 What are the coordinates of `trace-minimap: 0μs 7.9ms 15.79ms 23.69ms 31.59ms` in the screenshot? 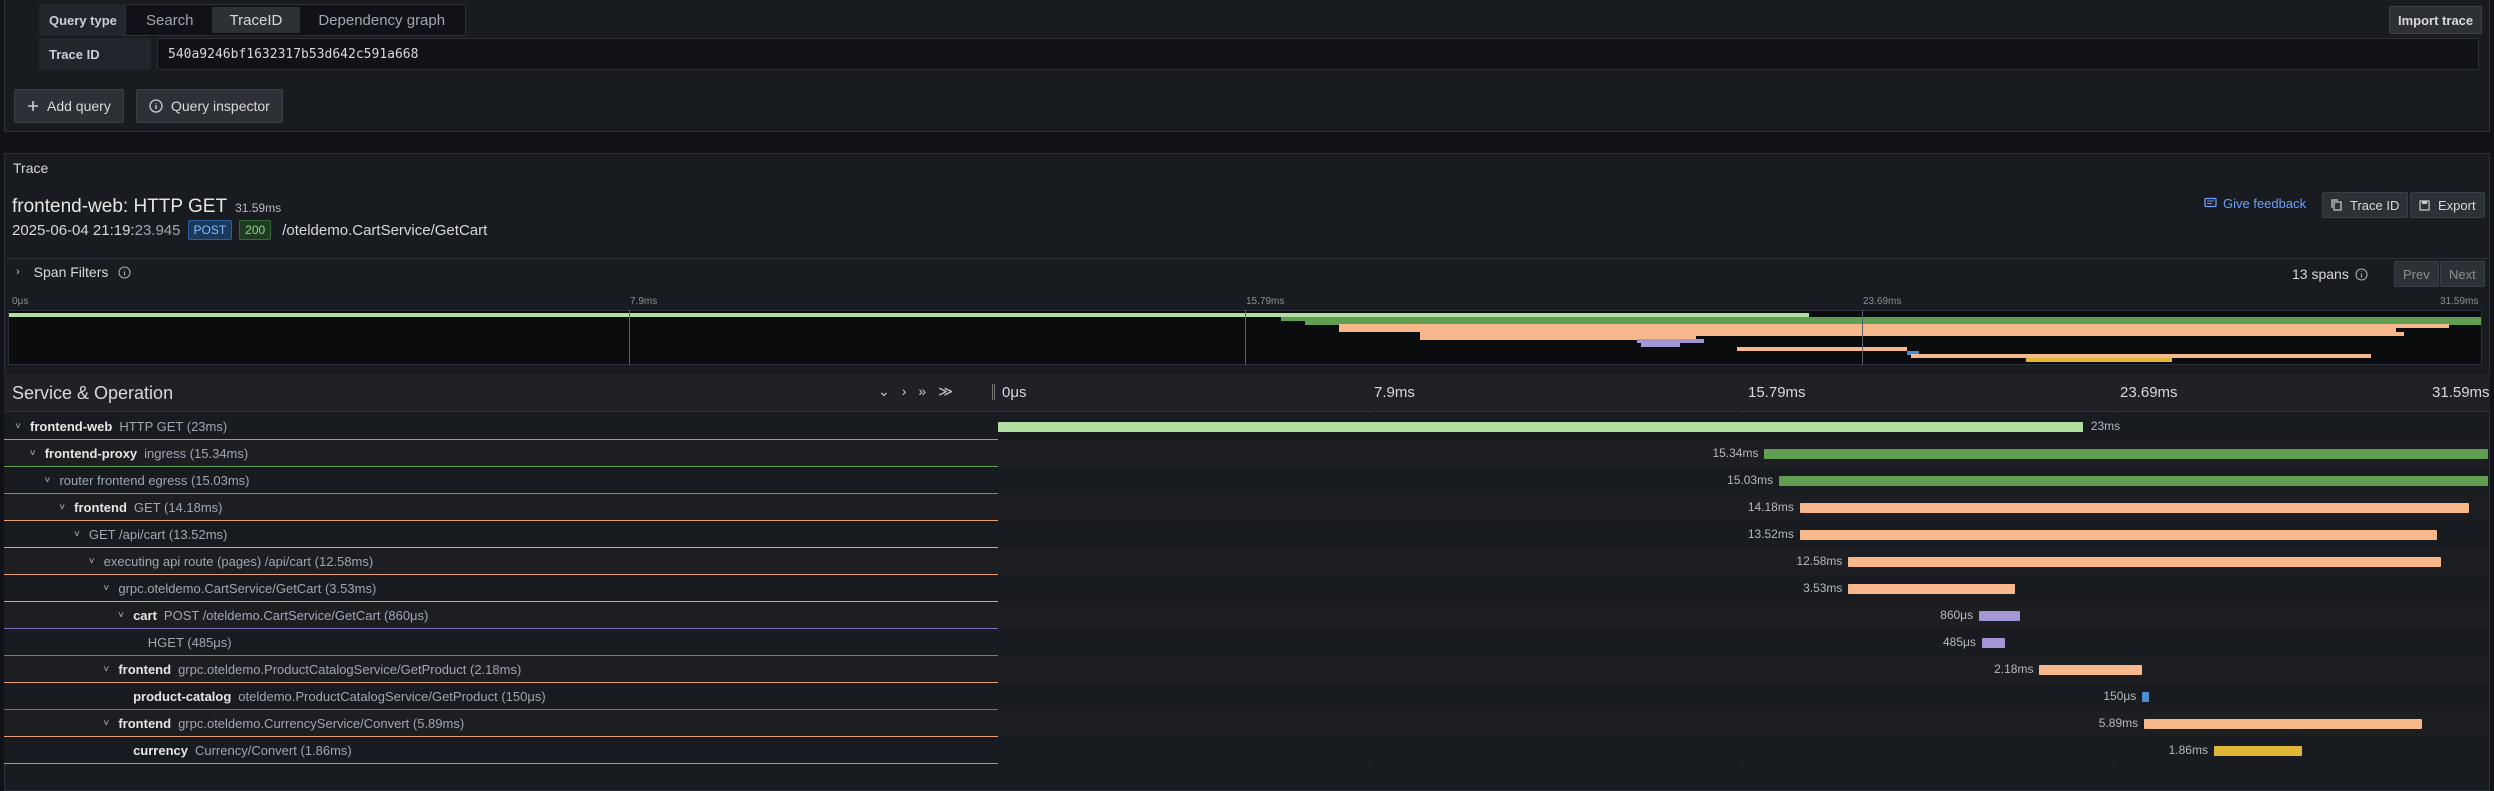 It's located at (1245, 332).